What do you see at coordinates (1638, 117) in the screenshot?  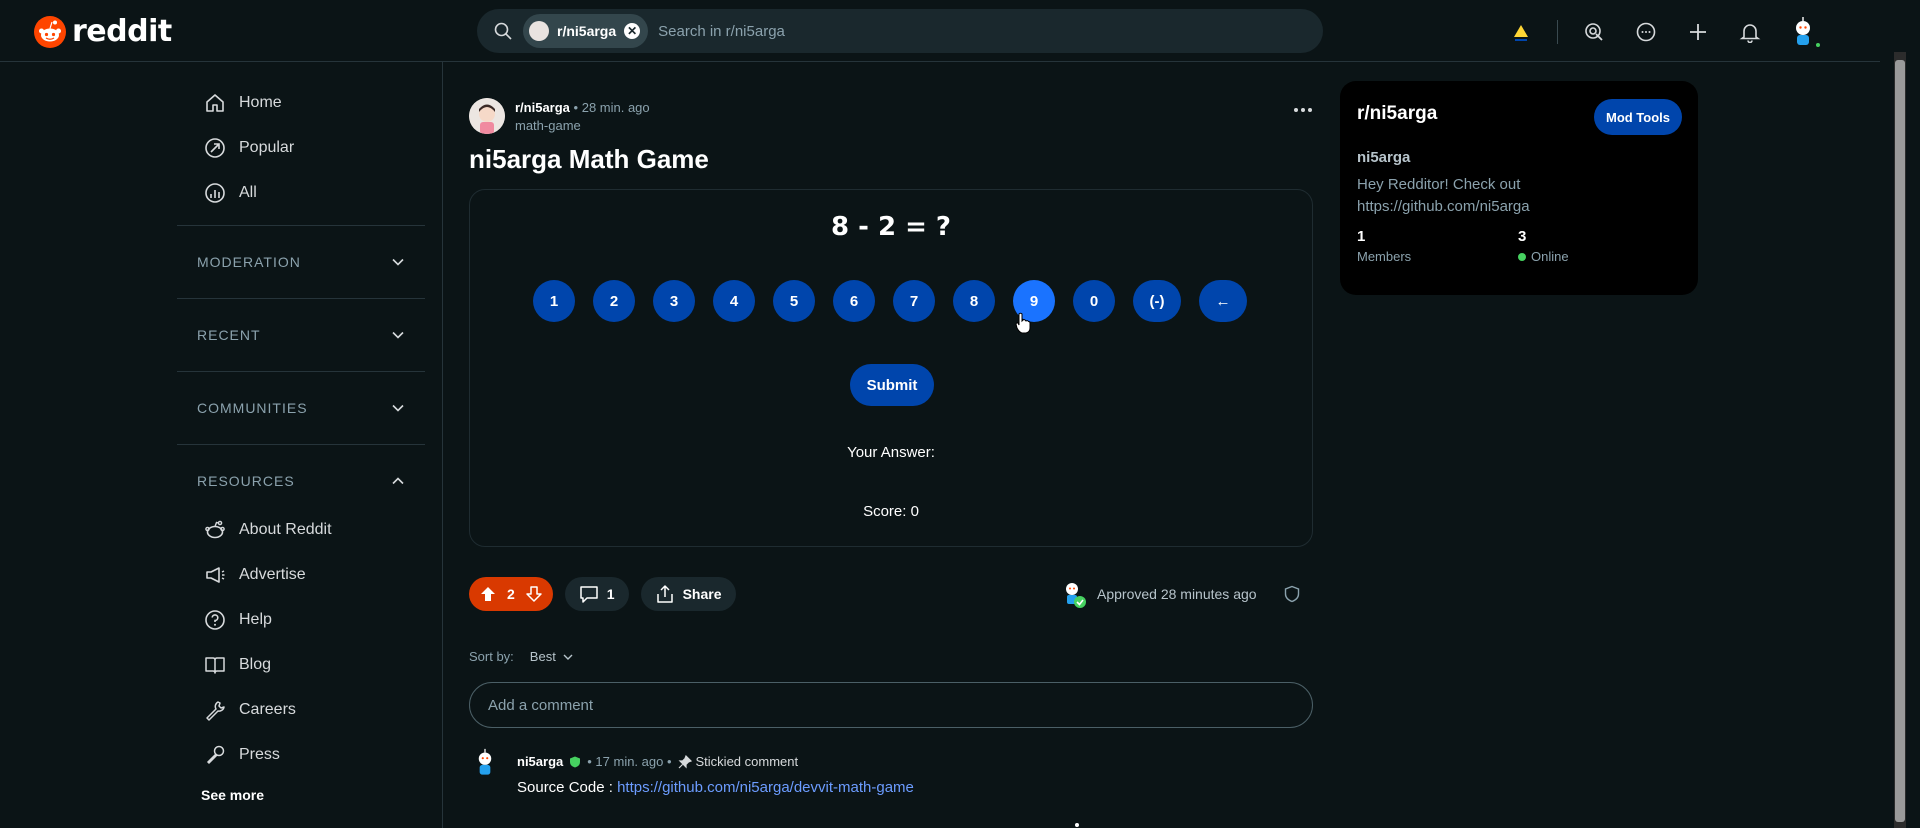 I see `mod-tools-button: Mod Tools` at bounding box center [1638, 117].